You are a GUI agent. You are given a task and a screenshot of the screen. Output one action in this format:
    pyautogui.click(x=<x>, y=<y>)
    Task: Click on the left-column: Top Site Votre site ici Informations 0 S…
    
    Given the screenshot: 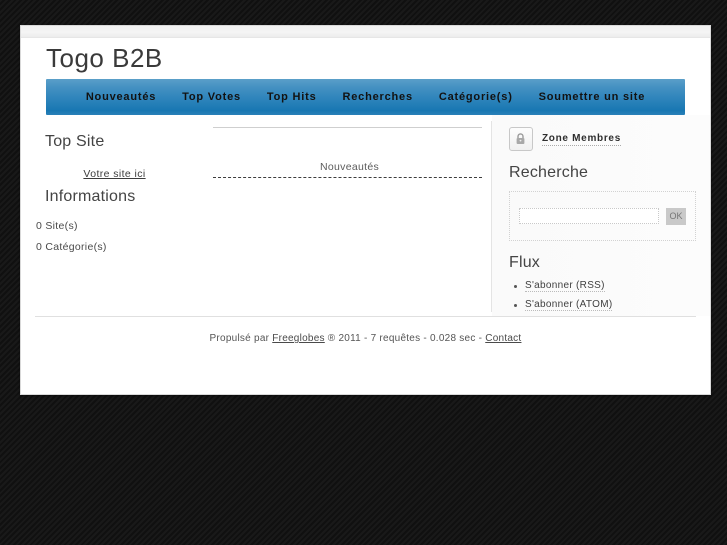 What is the action you would take?
    pyautogui.click(x=114, y=215)
    